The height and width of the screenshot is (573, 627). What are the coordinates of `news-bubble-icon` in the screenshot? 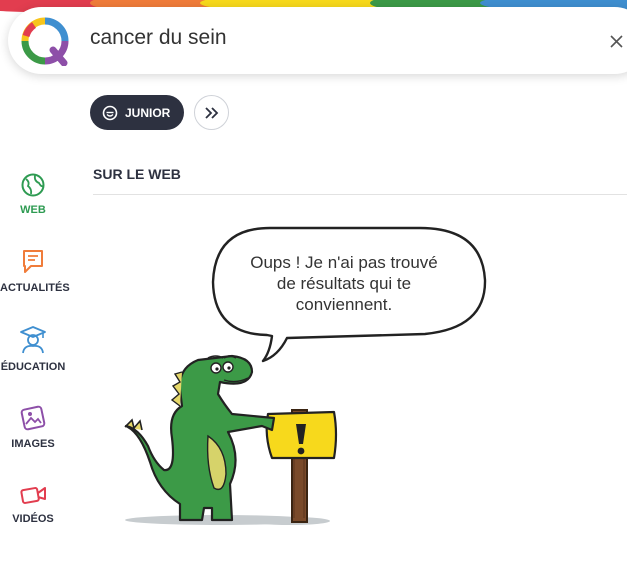 It's located at (33, 261).